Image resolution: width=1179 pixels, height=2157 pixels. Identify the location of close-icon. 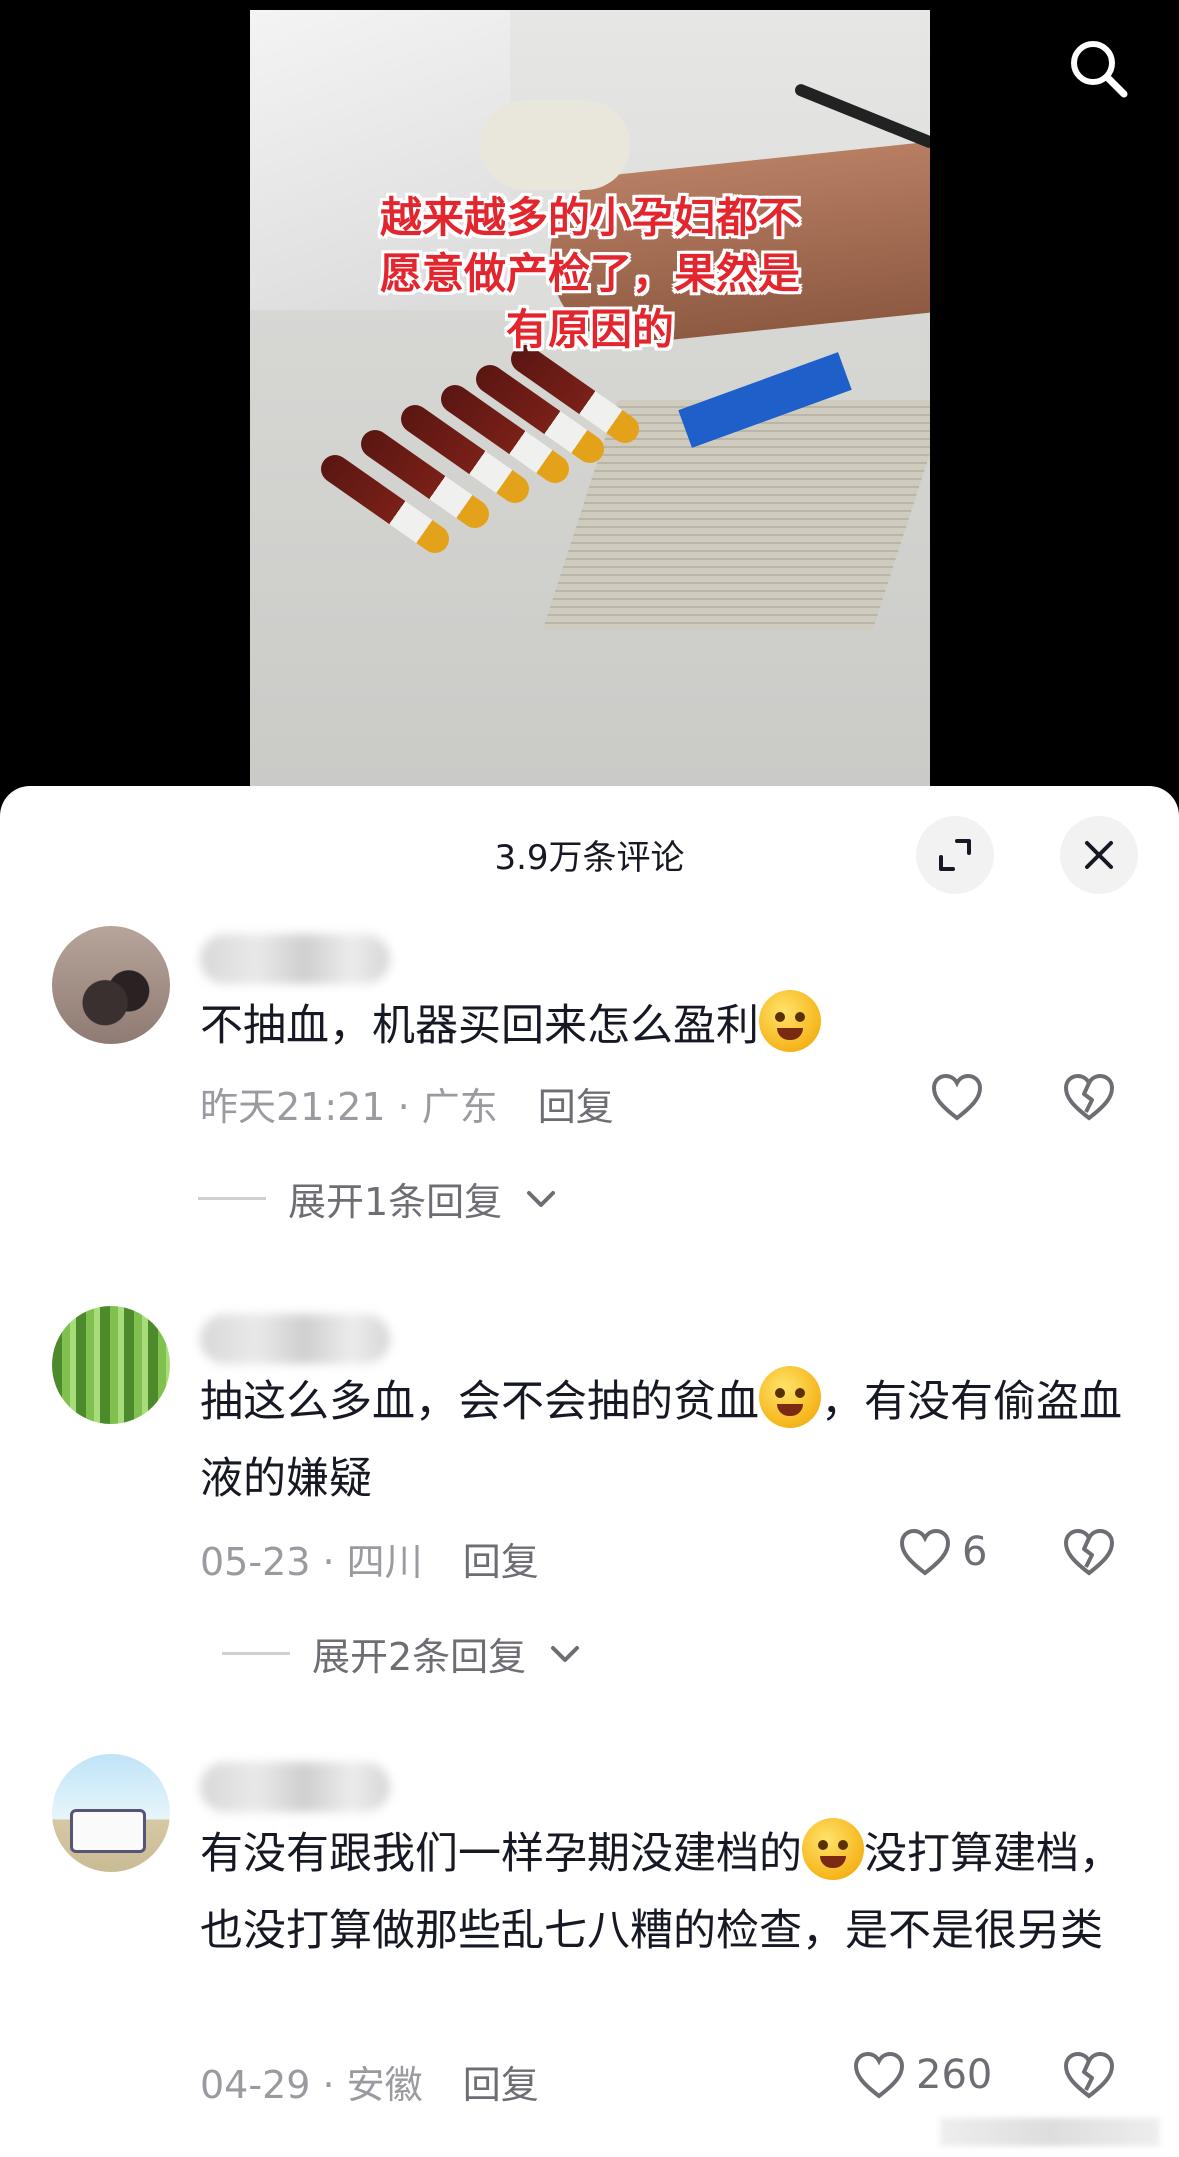
(1099, 855).